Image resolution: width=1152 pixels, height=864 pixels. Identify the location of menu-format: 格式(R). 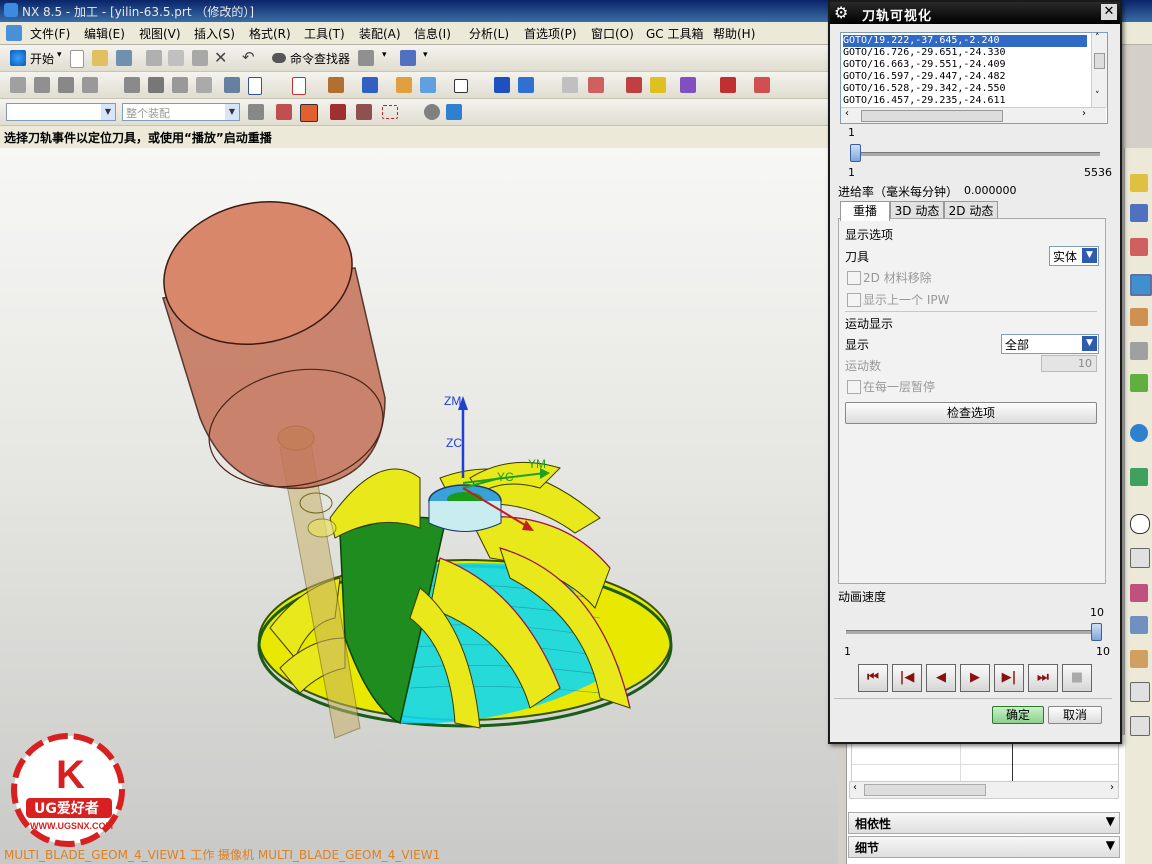
(270, 33).